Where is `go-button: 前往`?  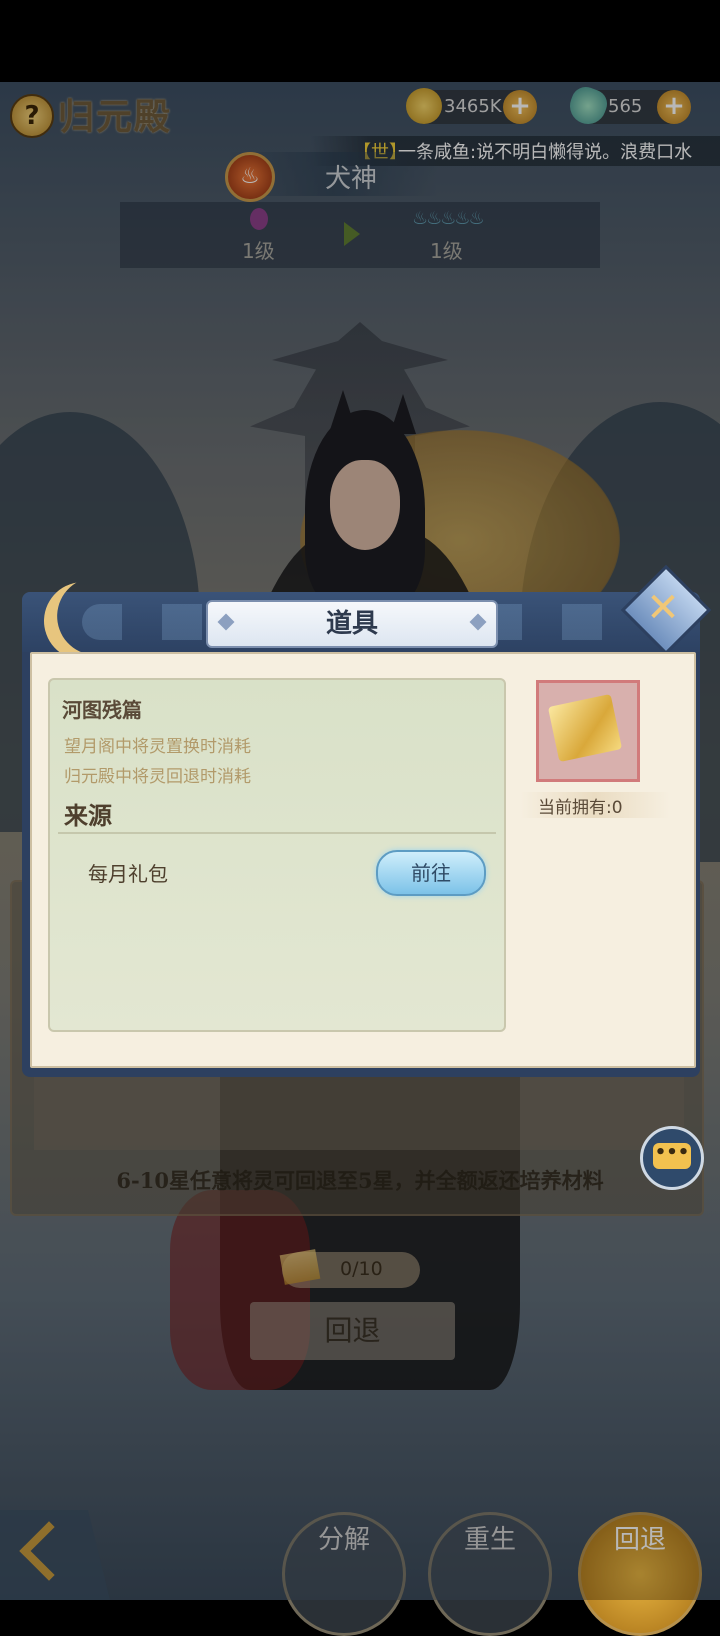
go-button: 前往 is located at coordinates (431, 873).